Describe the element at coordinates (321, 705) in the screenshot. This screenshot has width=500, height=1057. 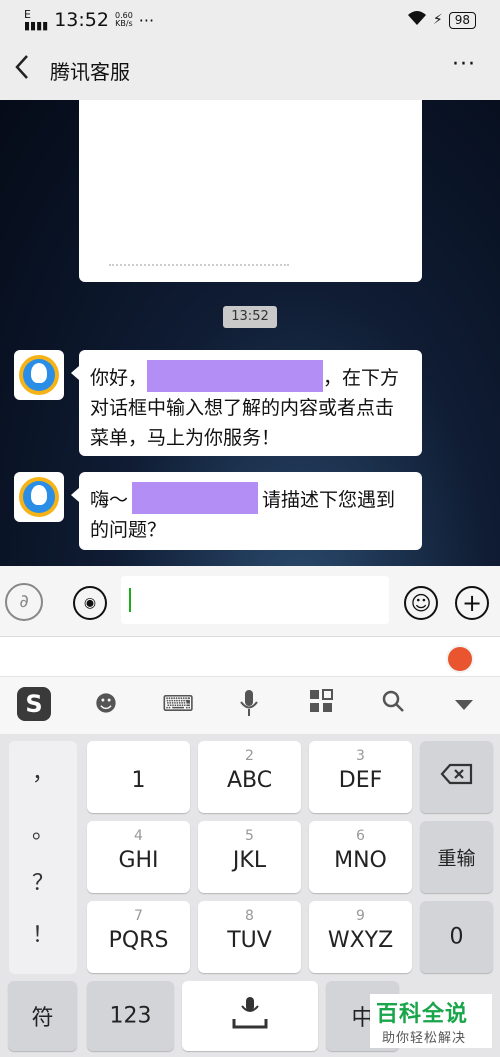
I see `apps-grid-icon` at that location.